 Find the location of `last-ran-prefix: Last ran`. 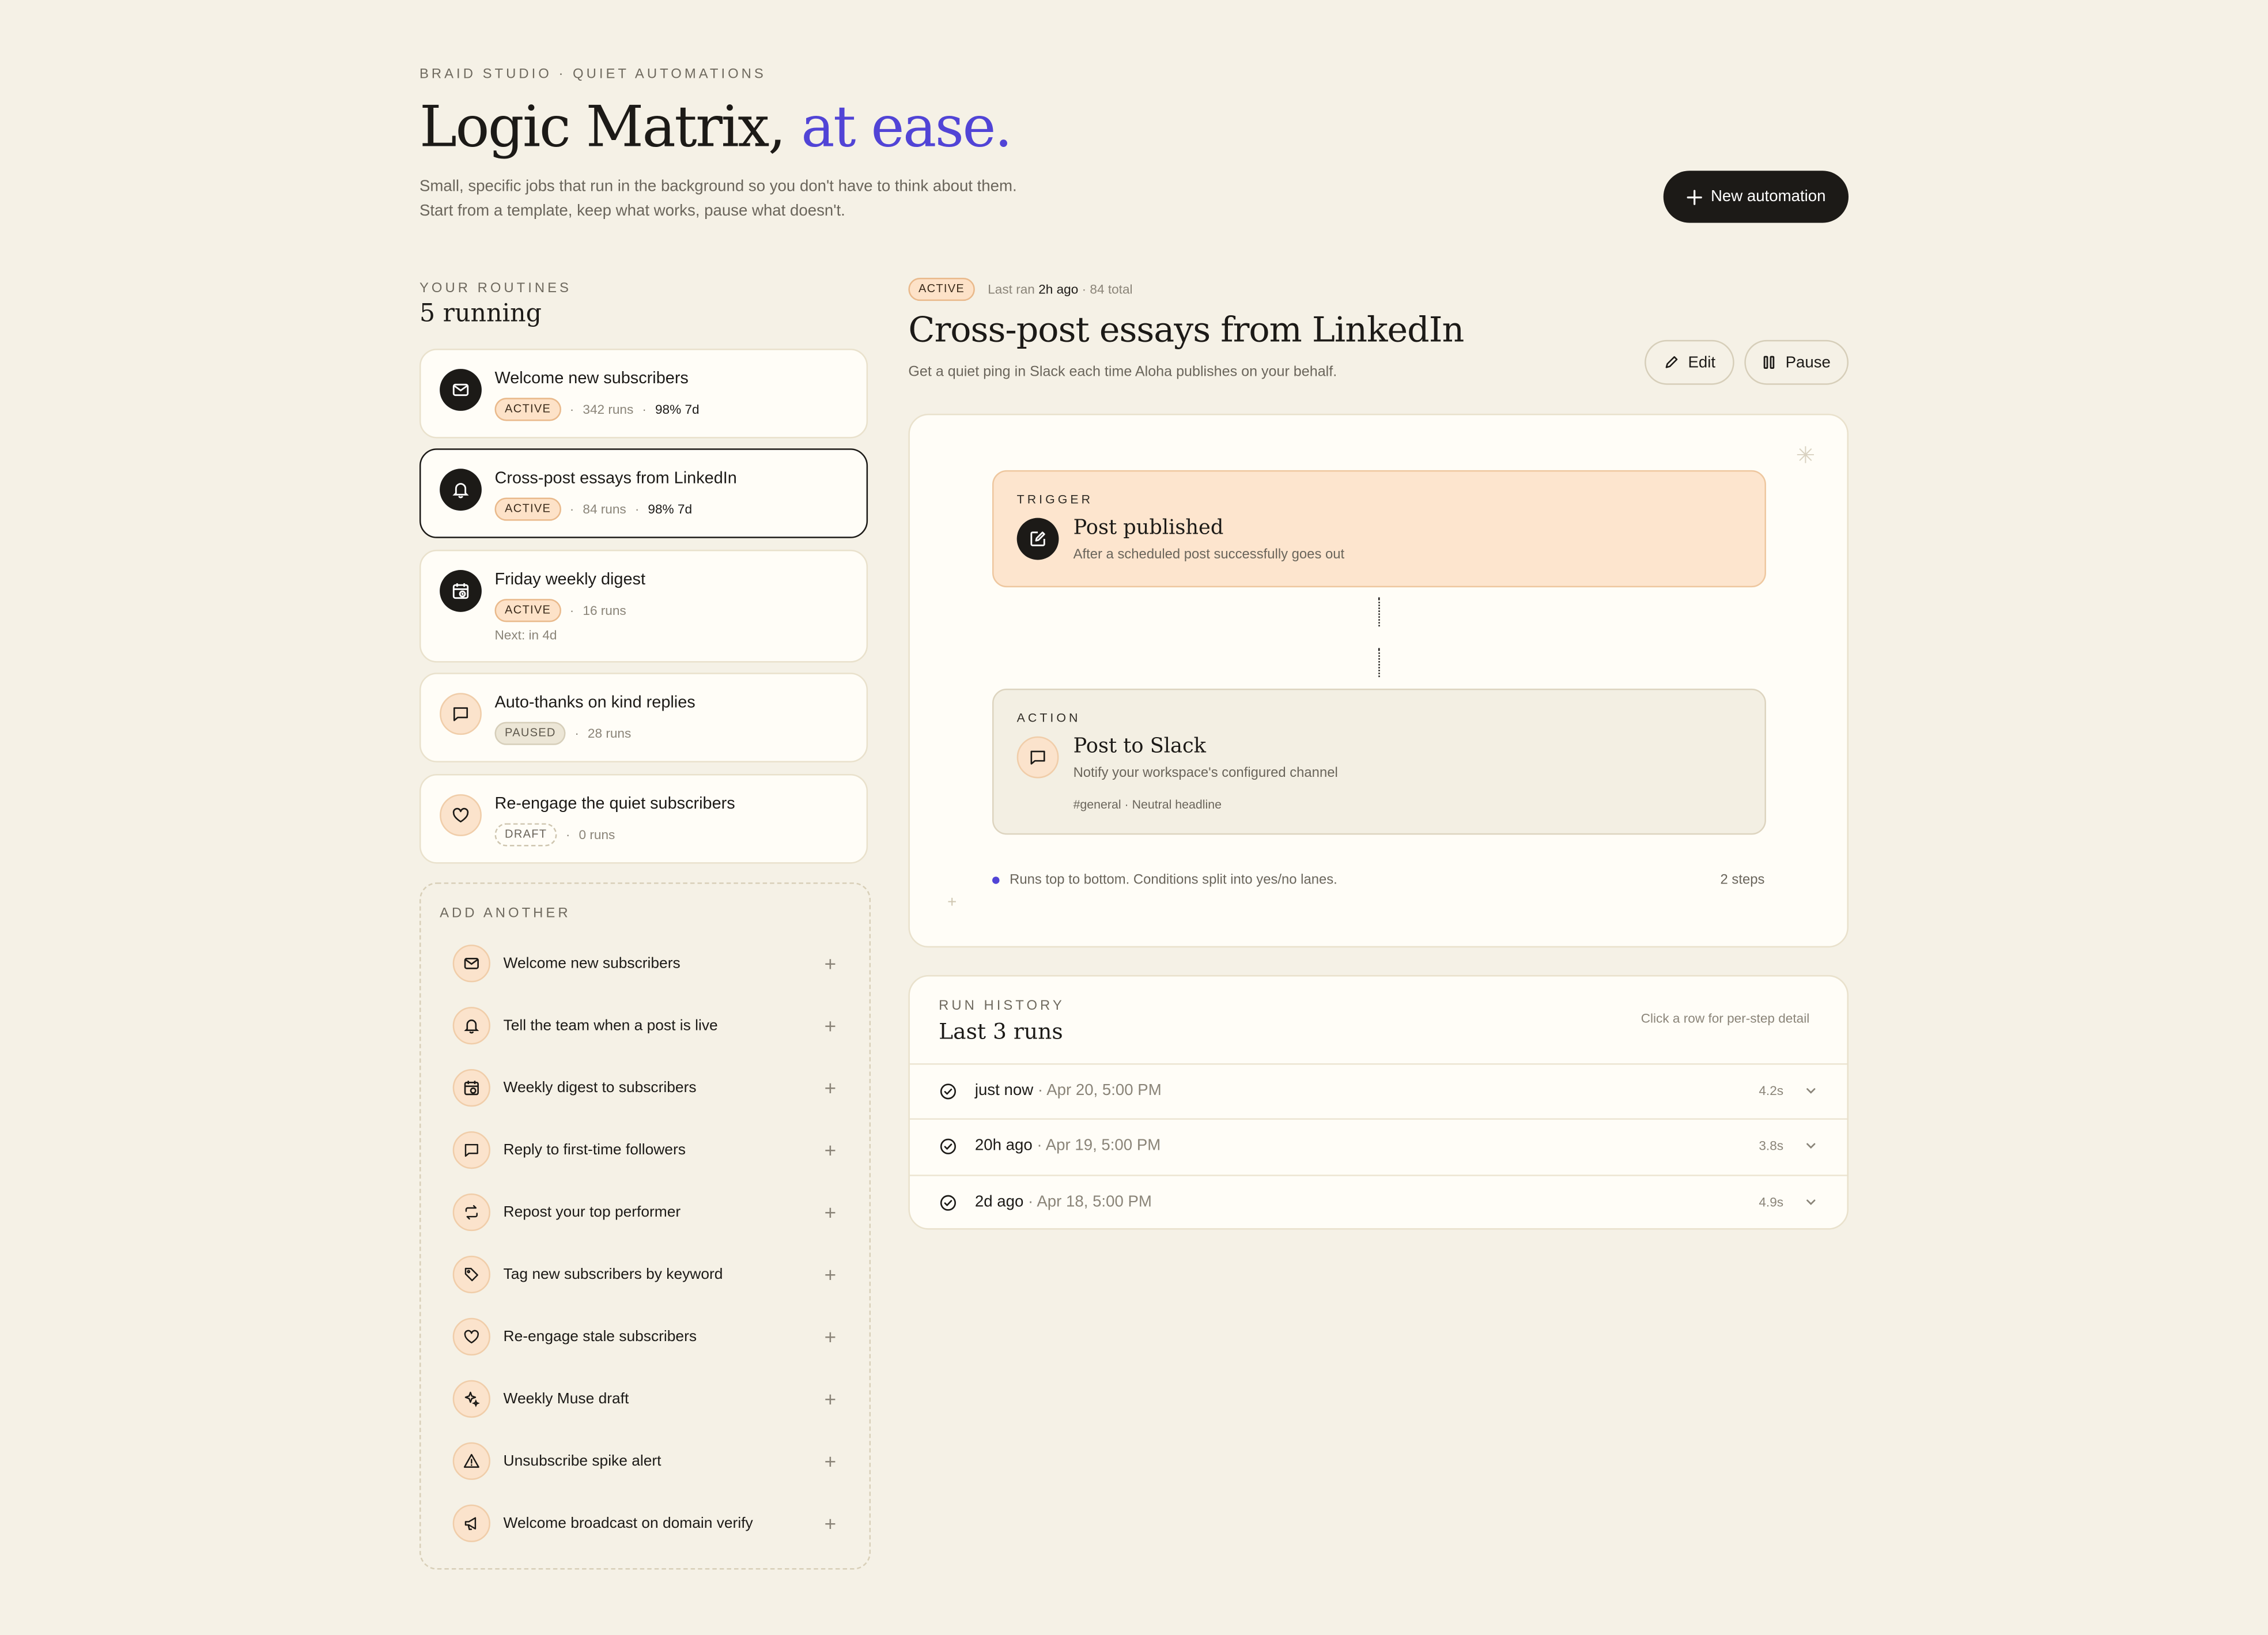

last-ran-prefix: Last ran is located at coordinates (1011, 290).